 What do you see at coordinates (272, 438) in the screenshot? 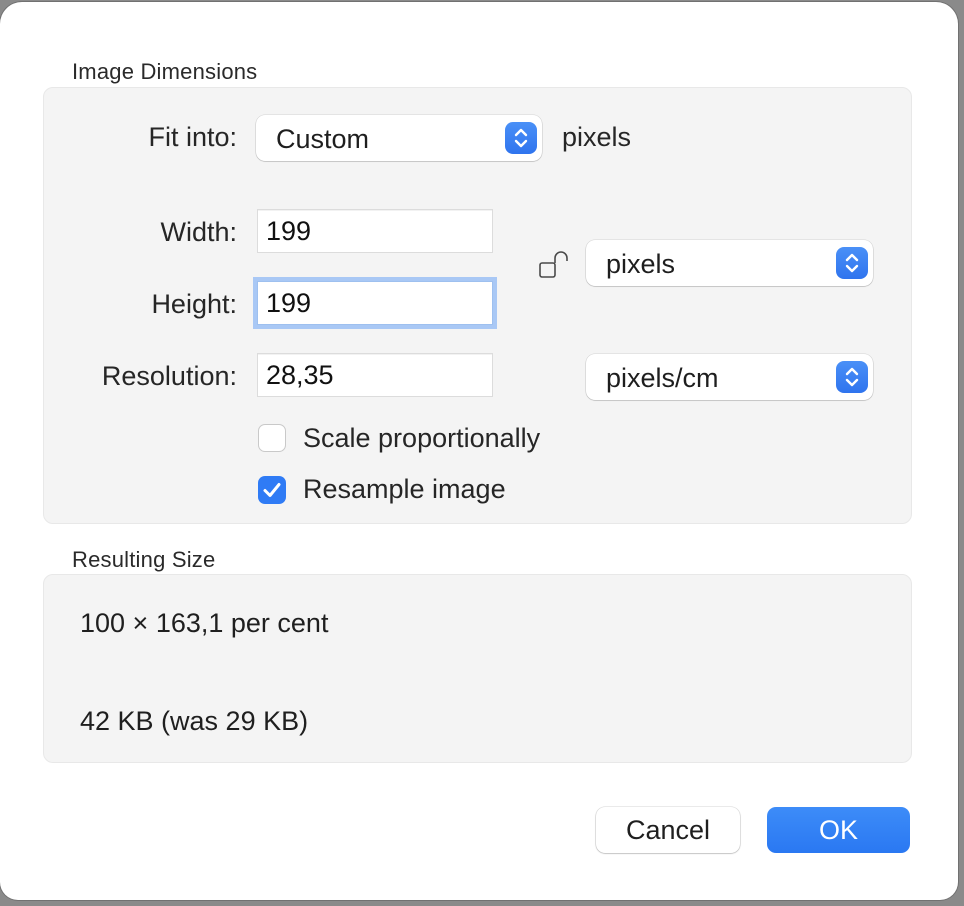
I see `scale-proportionally-checkbox` at bounding box center [272, 438].